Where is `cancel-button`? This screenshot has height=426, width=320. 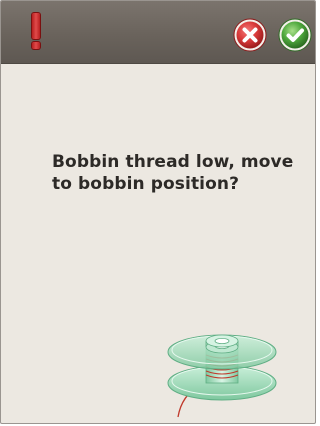
cancel-button is located at coordinates (250, 35).